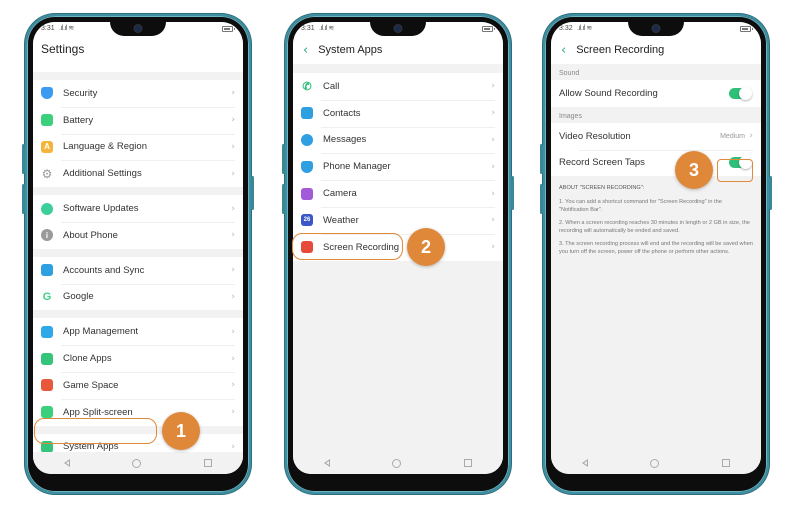 The width and height of the screenshot is (797, 507). What do you see at coordinates (307, 193) in the screenshot?
I see `camera-icon` at bounding box center [307, 193].